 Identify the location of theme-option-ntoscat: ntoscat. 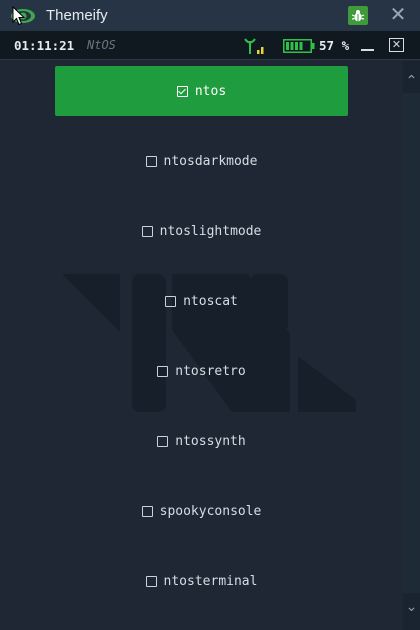
(201, 301).